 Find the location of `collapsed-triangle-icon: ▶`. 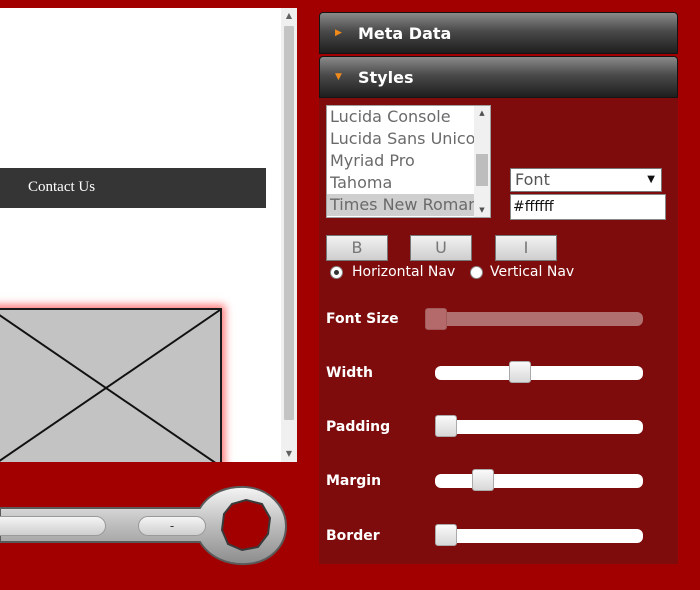

collapsed-triangle-icon: ▶ is located at coordinates (338, 33).